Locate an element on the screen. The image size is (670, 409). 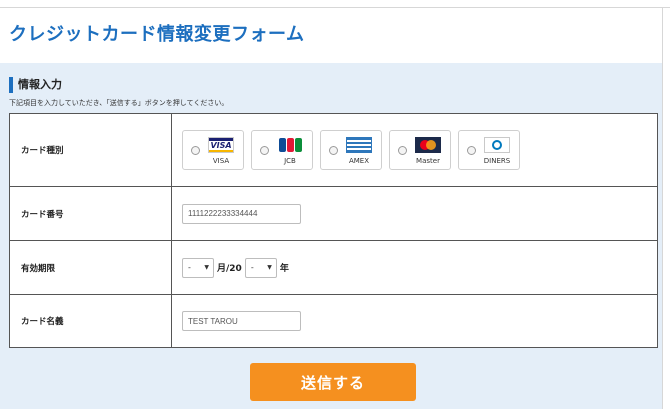
card-type-option-jcb: JCB is located at coordinates (282, 150).